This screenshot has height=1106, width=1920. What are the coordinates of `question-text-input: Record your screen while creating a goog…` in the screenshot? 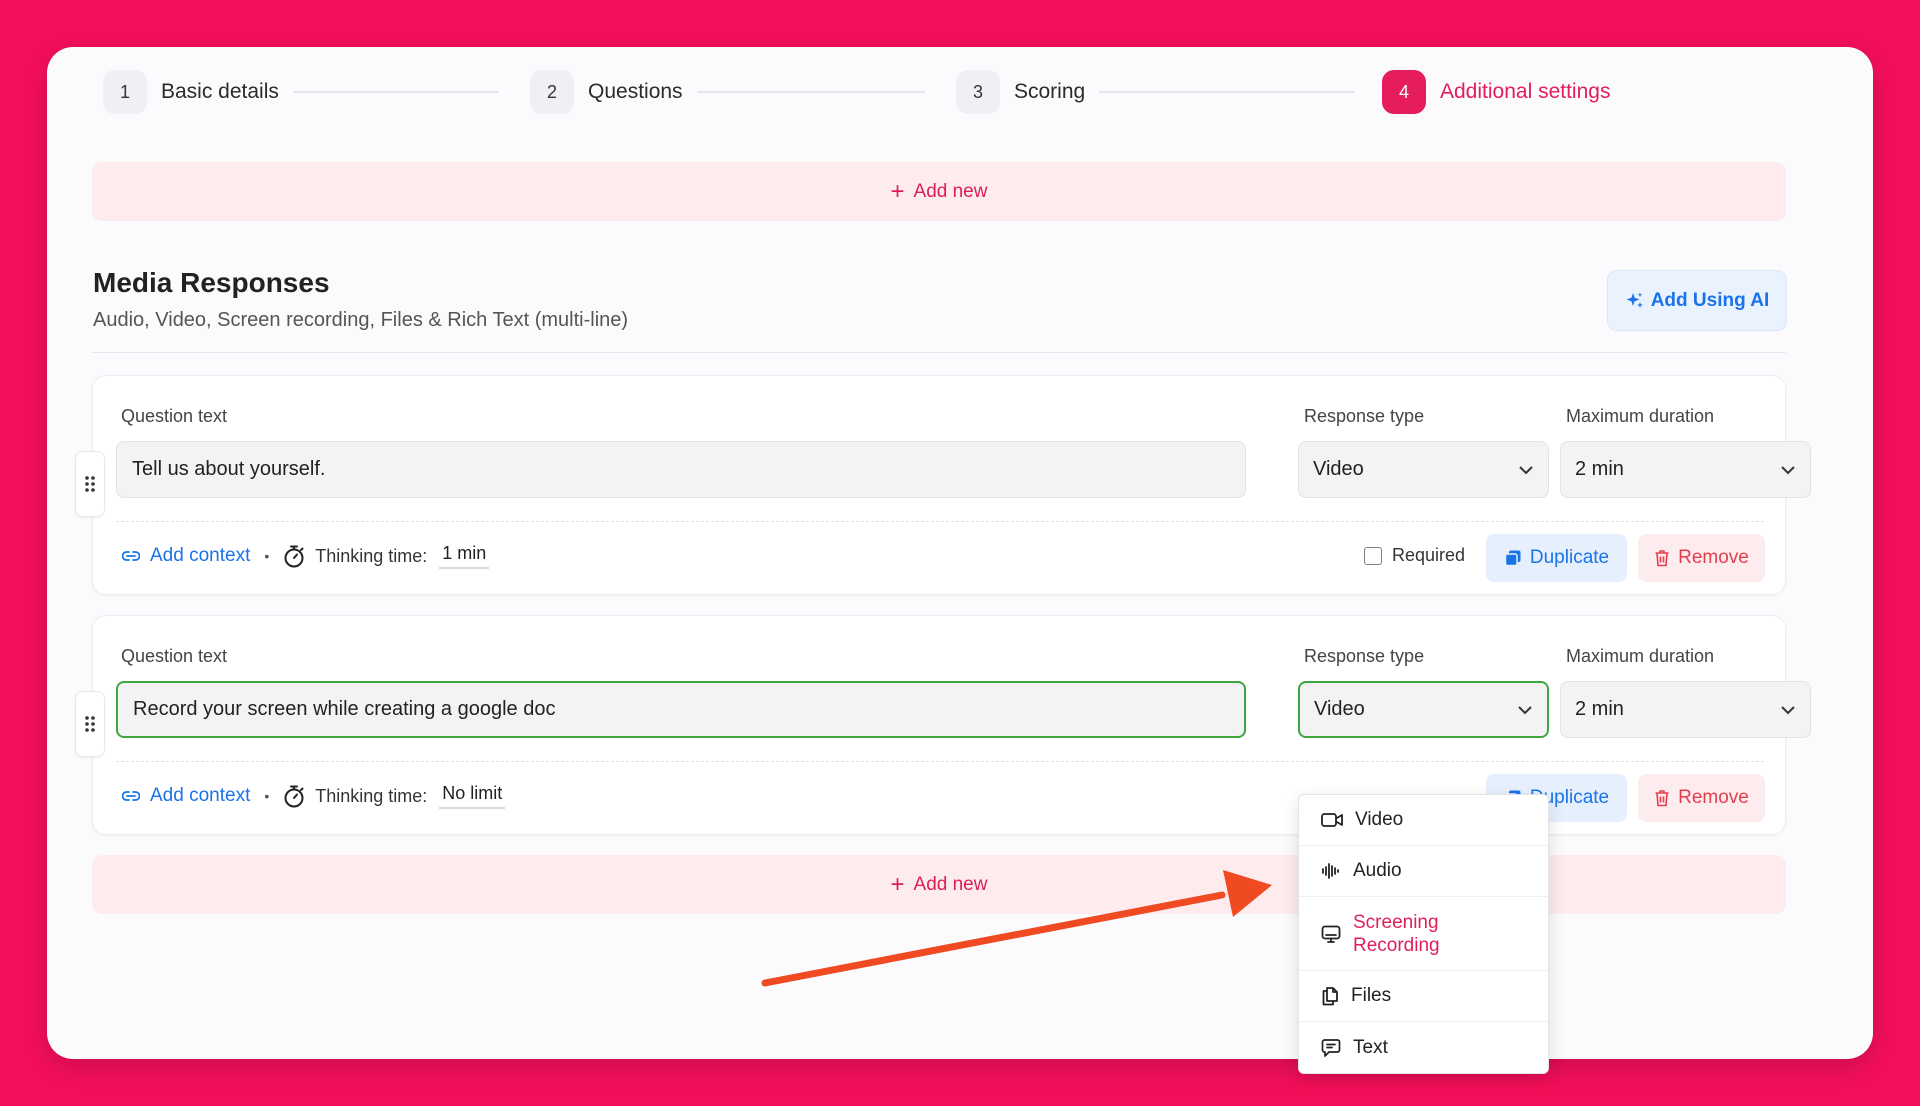 It's located at (681, 709).